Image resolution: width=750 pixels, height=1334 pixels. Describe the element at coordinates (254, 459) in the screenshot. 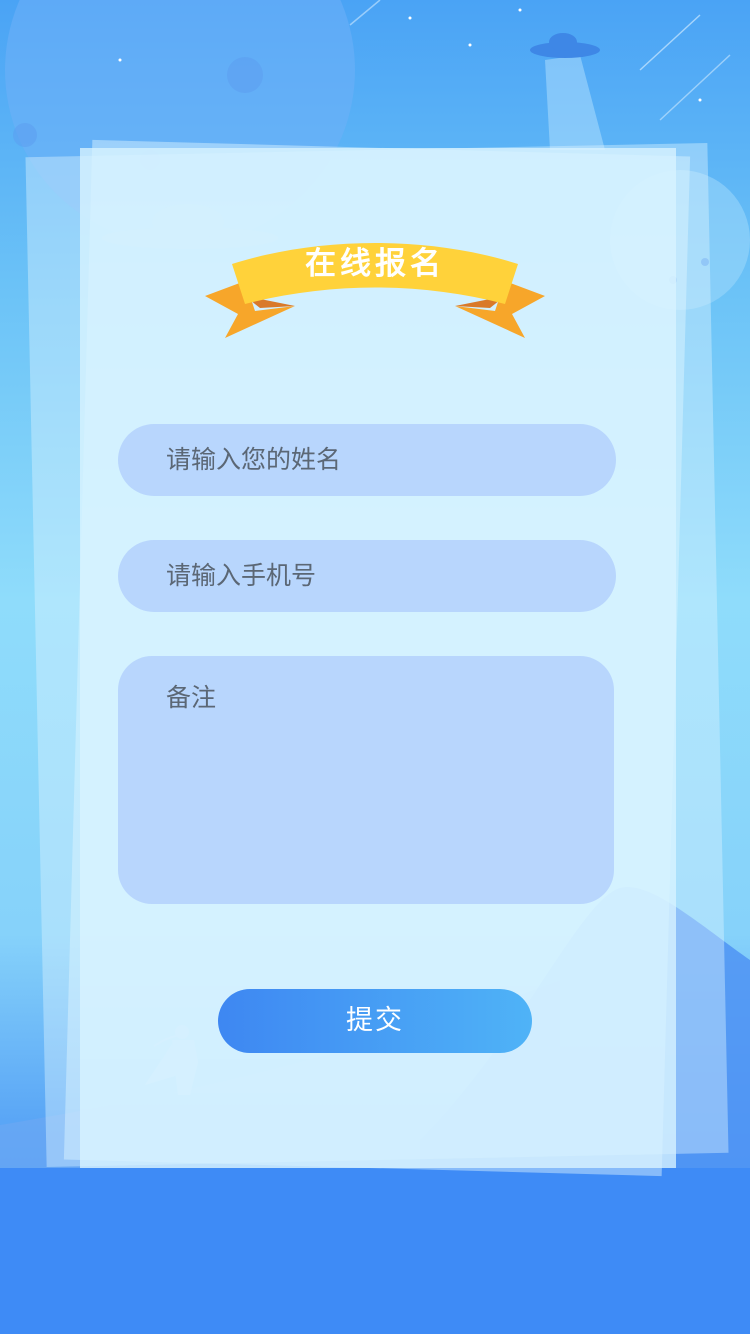

I see `name-placeholder: 请输入您的姓名` at that location.